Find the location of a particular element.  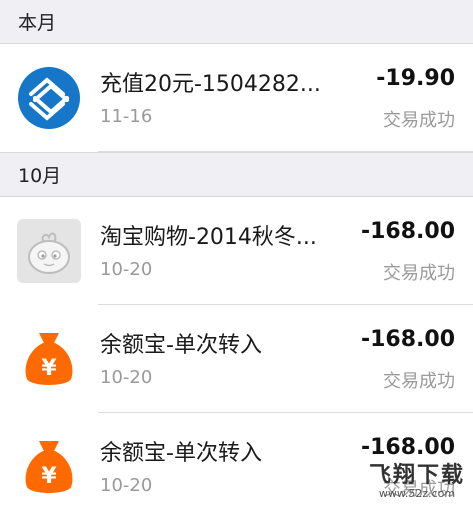

taobao-avatar-icon is located at coordinates (49, 251).